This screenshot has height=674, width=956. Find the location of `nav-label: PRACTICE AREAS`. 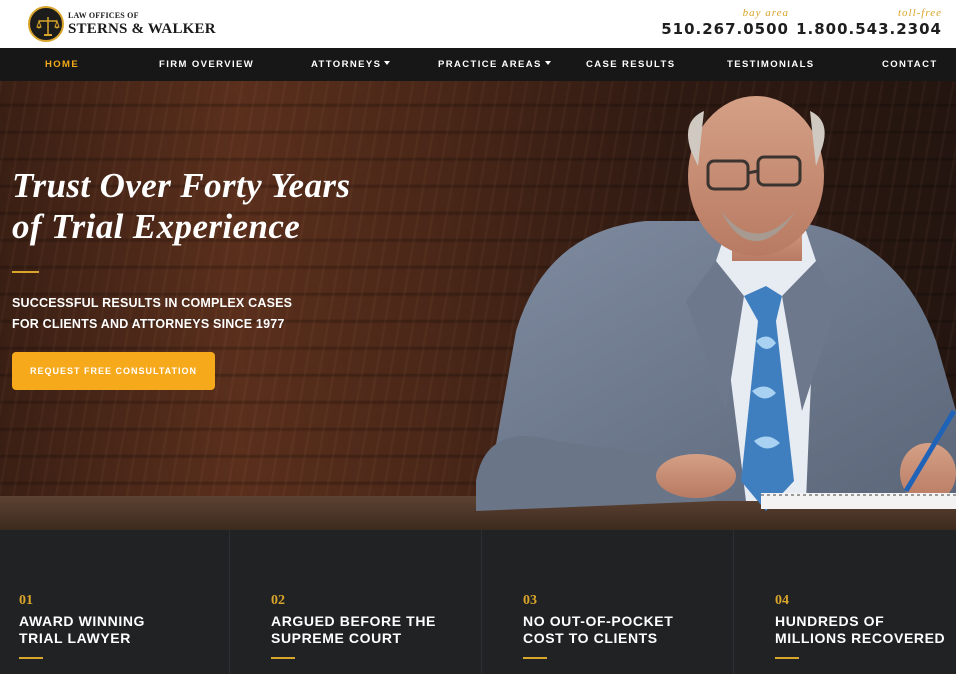

nav-label: PRACTICE AREAS is located at coordinates (490, 64).